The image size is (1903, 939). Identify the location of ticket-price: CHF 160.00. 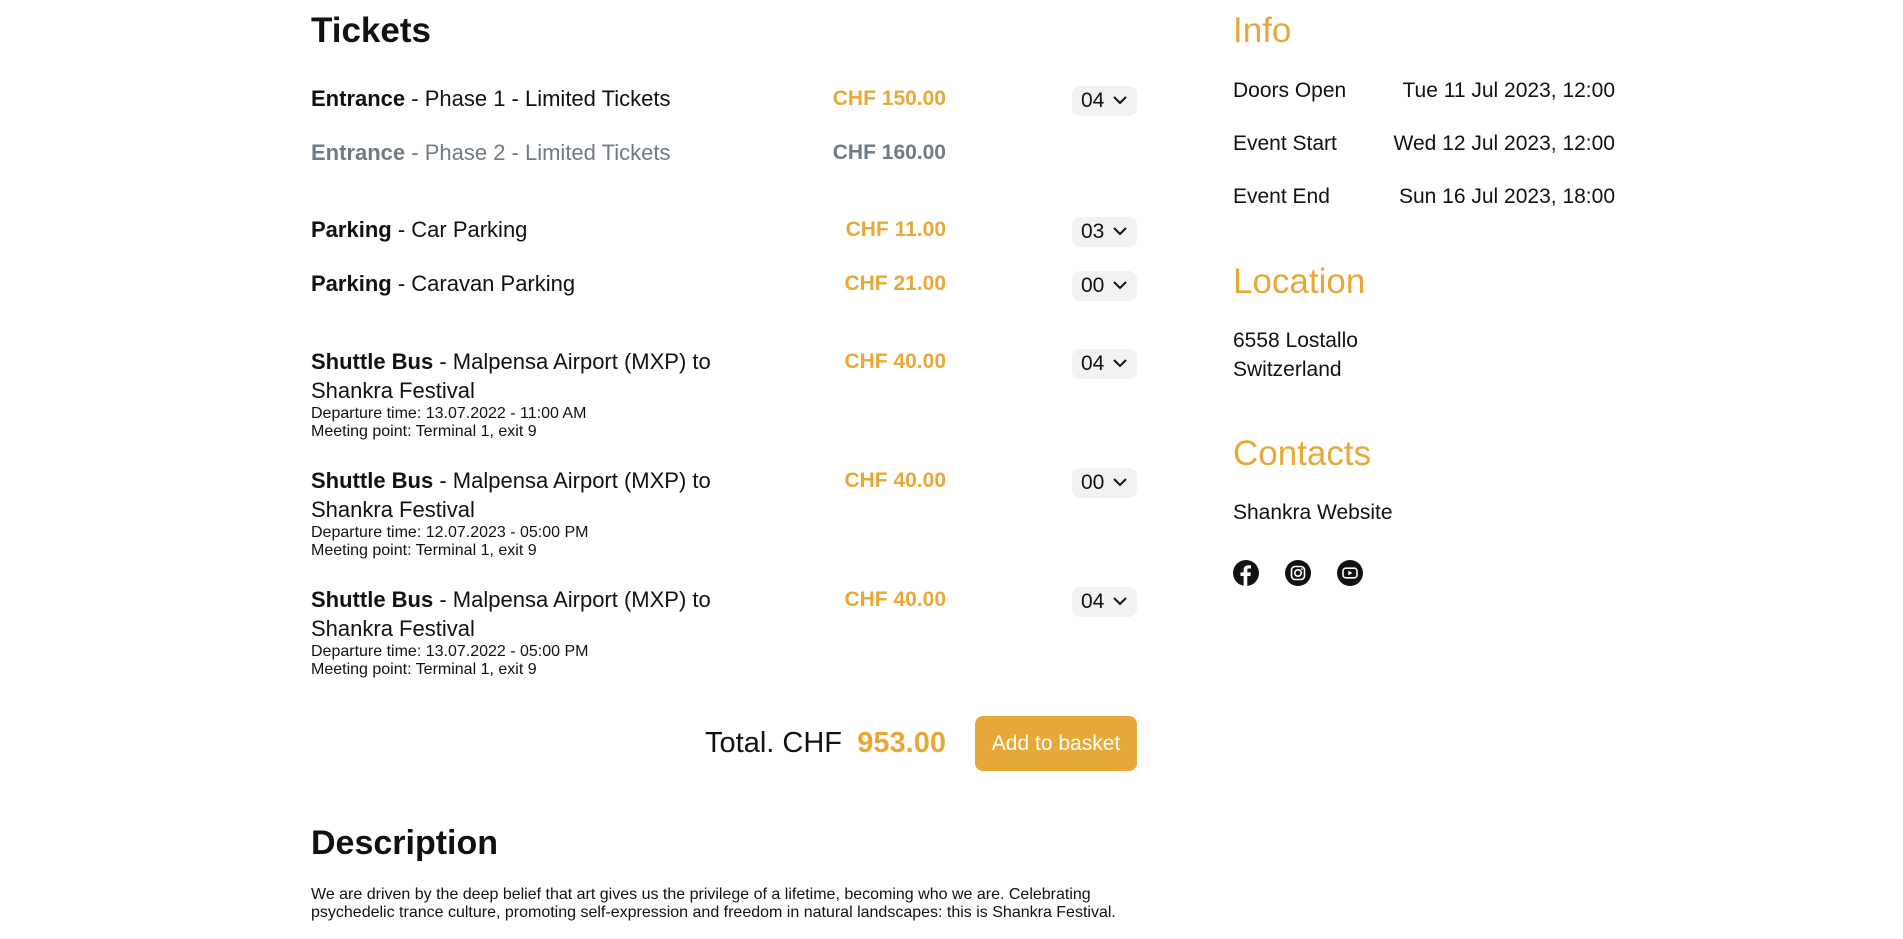
(889, 152).